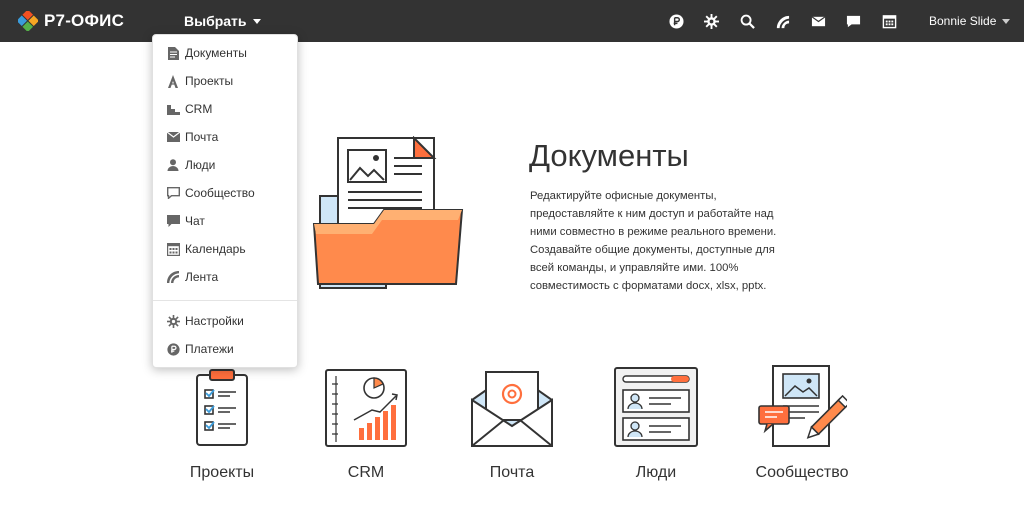 The height and width of the screenshot is (507, 1024). Describe the element at coordinates (84, 20) in the screenshot. I see `brand-name: Р7-ОФИС` at that location.